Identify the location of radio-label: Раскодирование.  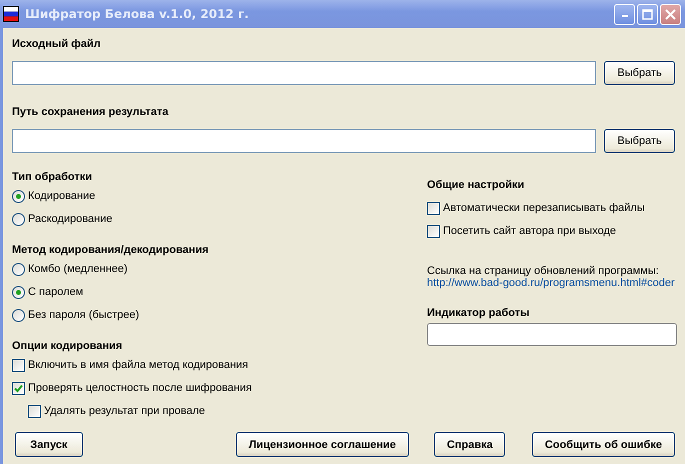
(70, 219).